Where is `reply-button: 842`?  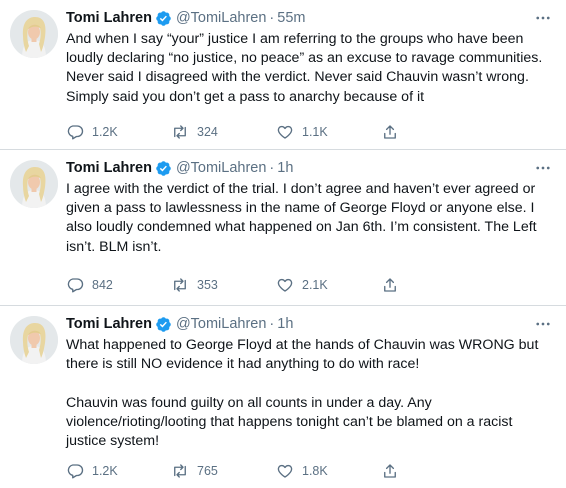
reply-button: 842 is located at coordinates (118, 285).